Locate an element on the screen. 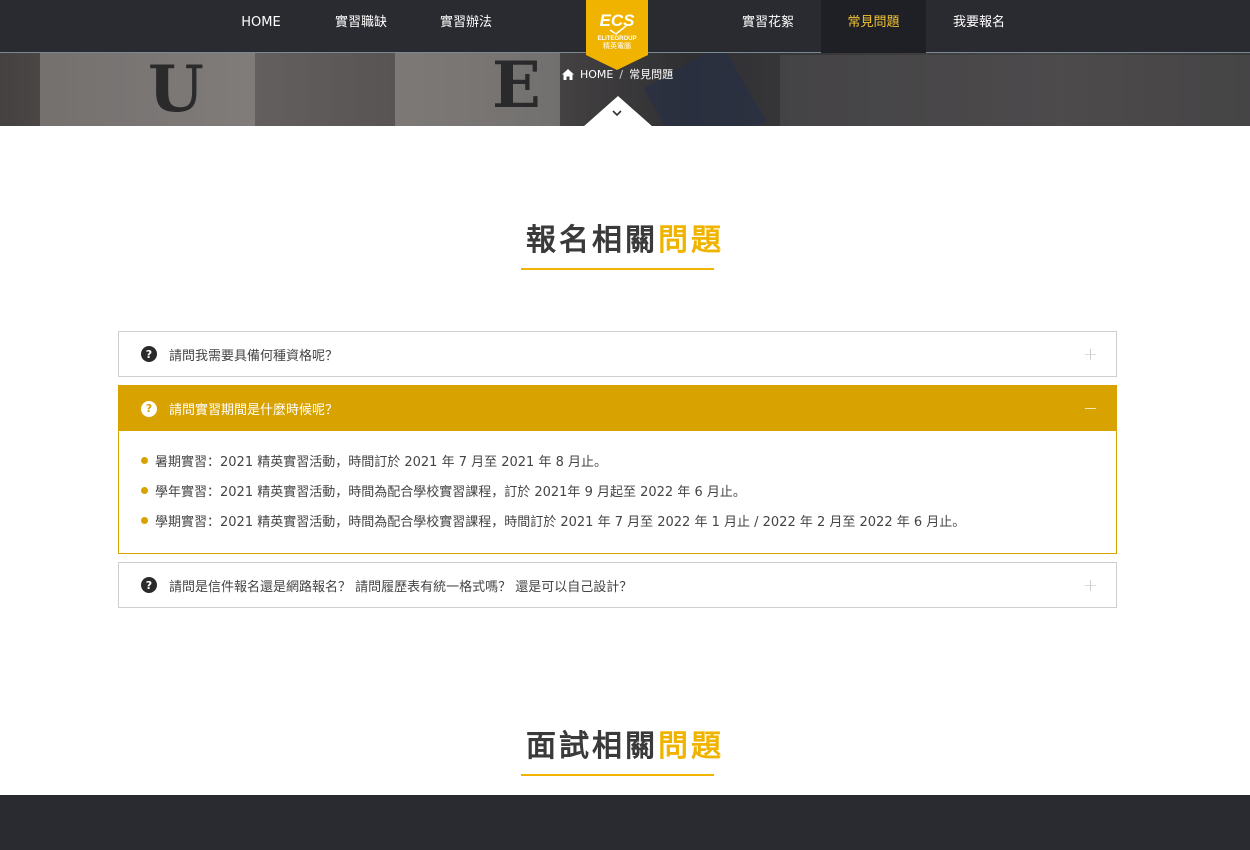  nav-item-internship-openings: 實習職缺 is located at coordinates (361, 26).